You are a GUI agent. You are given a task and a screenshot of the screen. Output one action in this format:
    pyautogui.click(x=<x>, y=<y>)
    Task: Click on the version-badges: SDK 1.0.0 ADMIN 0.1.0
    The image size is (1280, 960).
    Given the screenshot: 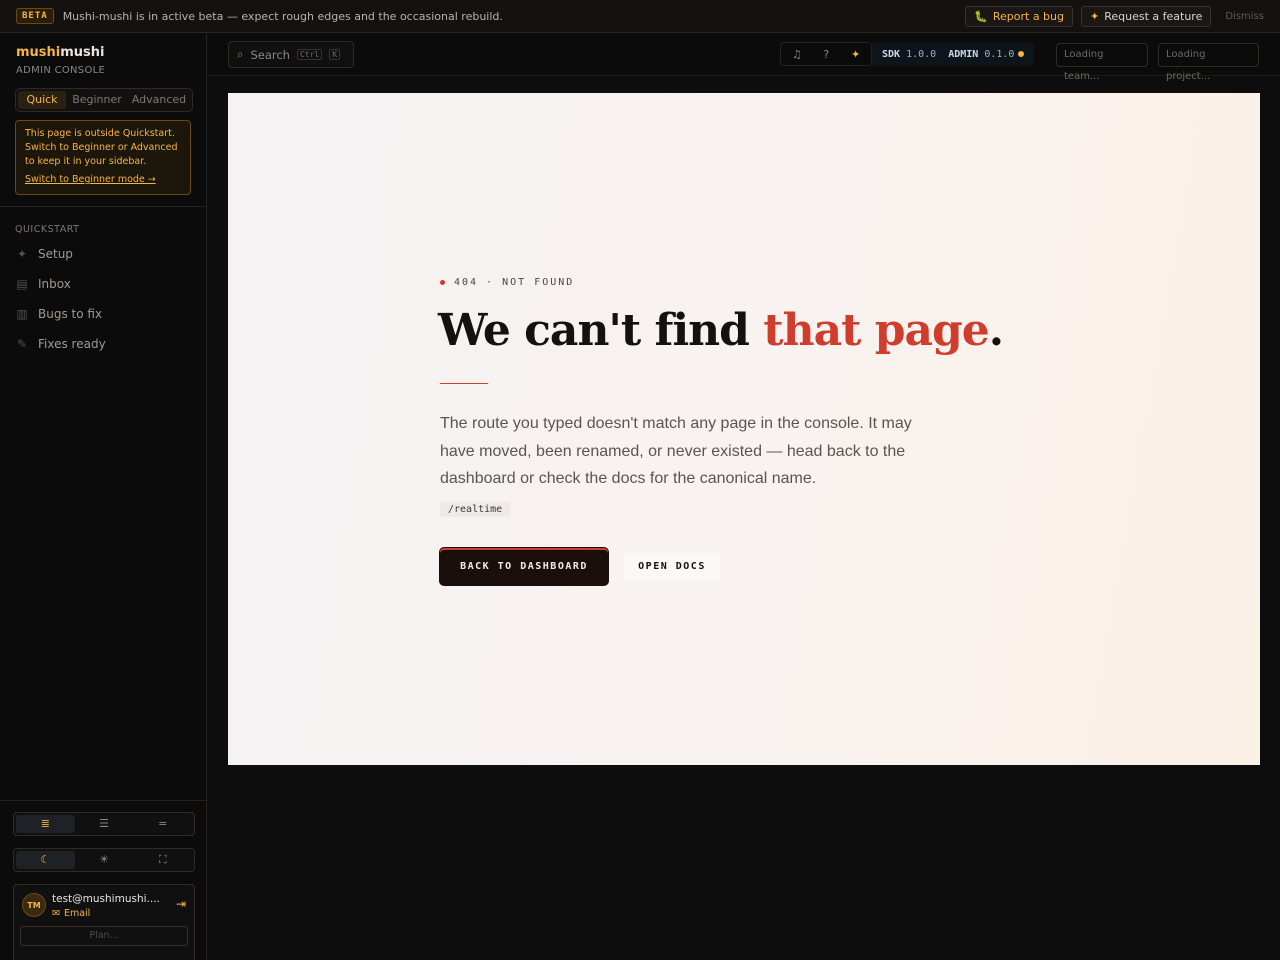 What is the action you would take?
    pyautogui.click(x=953, y=54)
    